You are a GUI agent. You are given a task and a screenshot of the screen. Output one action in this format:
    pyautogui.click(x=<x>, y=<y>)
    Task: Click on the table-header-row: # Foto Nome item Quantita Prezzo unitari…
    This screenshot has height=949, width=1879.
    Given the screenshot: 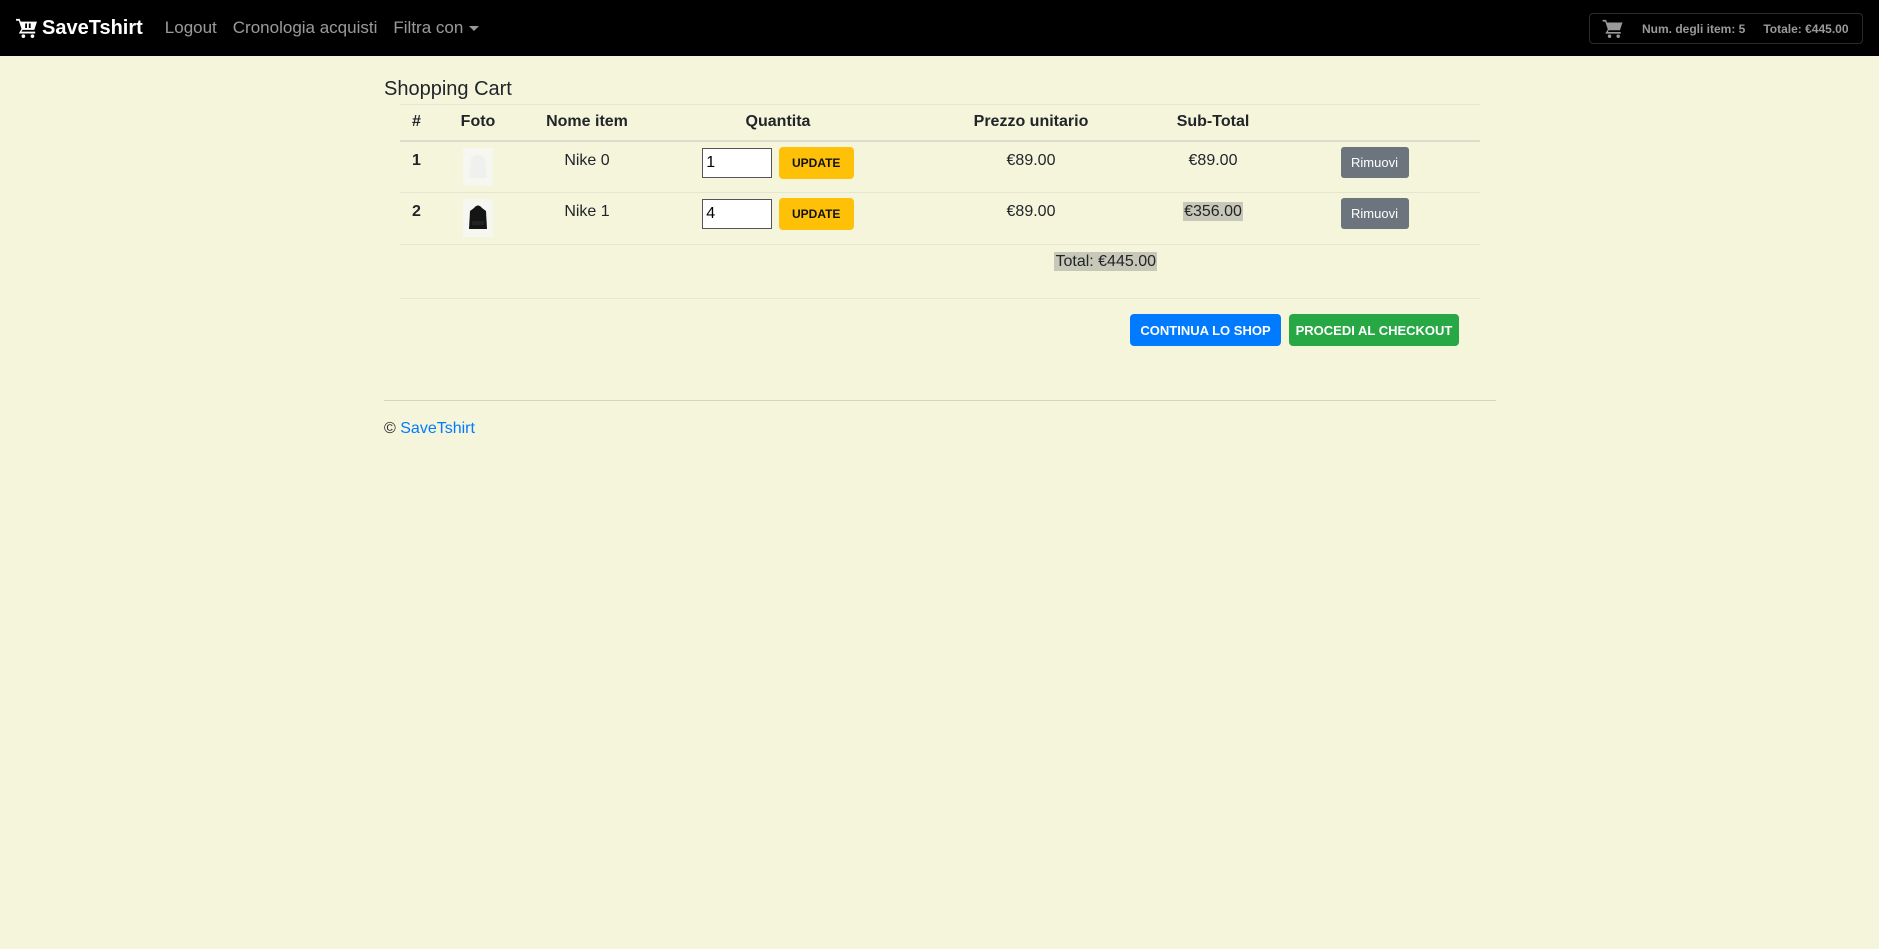 What is the action you would take?
    pyautogui.click(x=940, y=123)
    